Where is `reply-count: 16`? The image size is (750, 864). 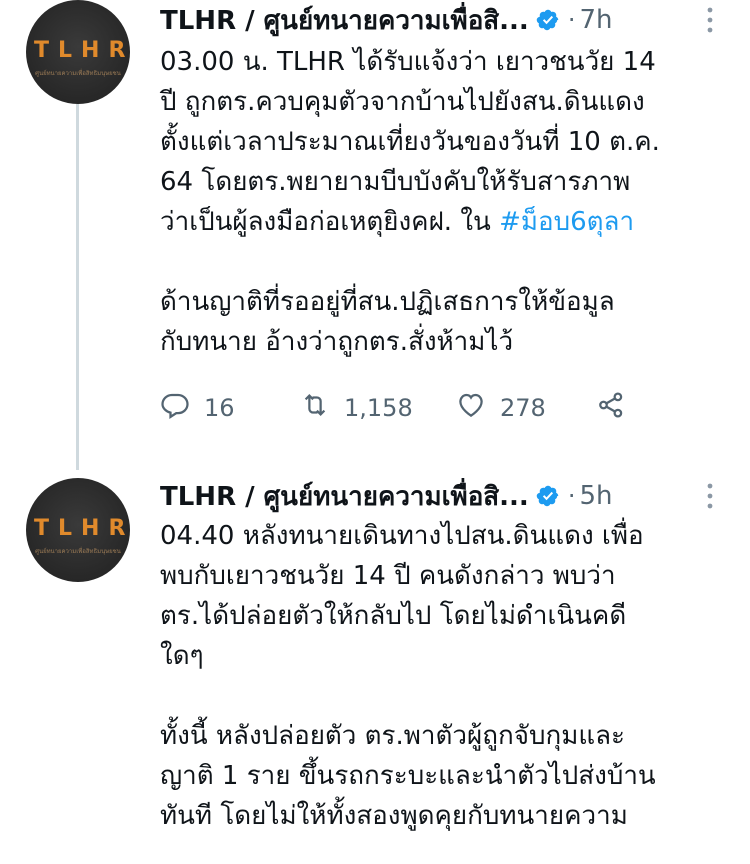 reply-count: 16 is located at coordinates (219, 408).